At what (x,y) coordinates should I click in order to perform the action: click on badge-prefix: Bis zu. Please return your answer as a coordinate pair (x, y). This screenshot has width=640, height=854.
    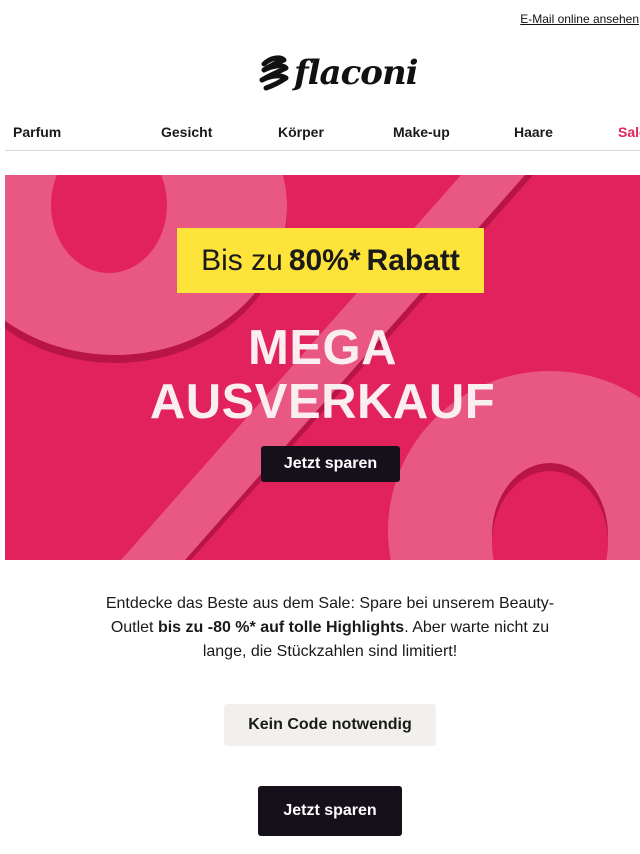
    Looking at the image, I should click on (242, 260).